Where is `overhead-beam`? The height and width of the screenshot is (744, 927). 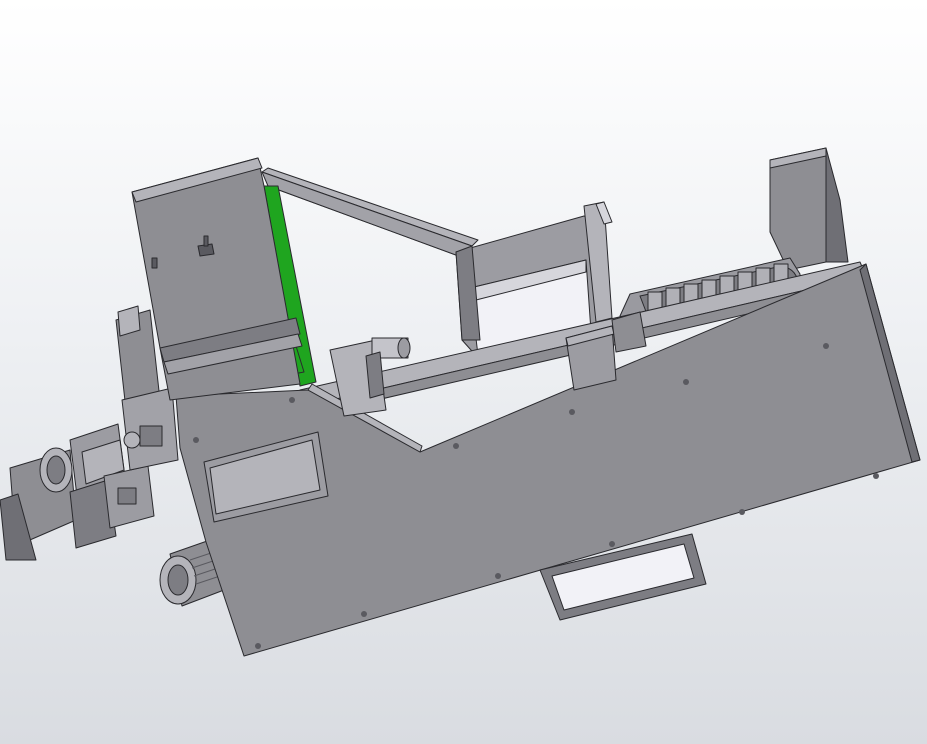
overhead-beam is located at coordinates (370, 213).